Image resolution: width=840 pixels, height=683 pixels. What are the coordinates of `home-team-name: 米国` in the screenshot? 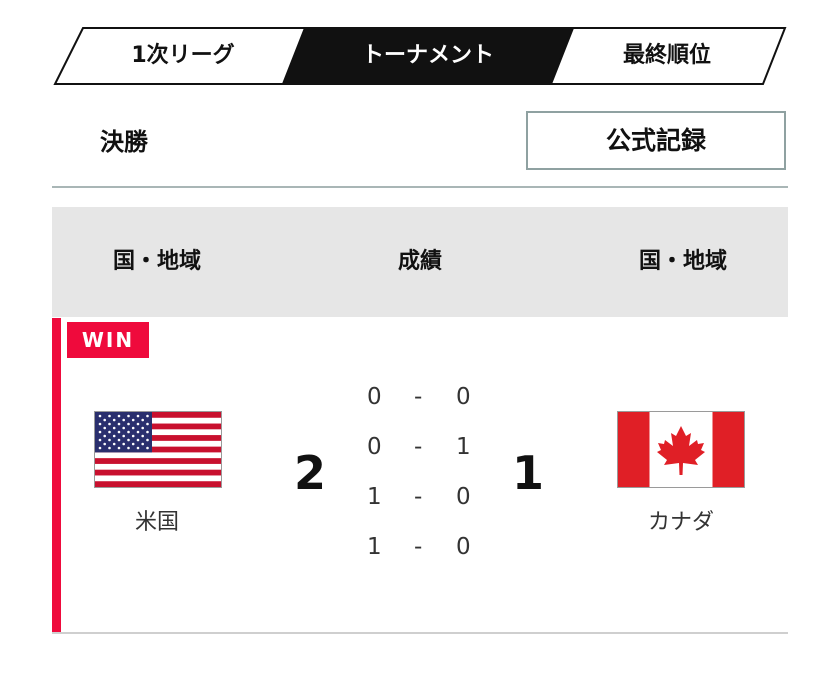 It's located at (156, 522).